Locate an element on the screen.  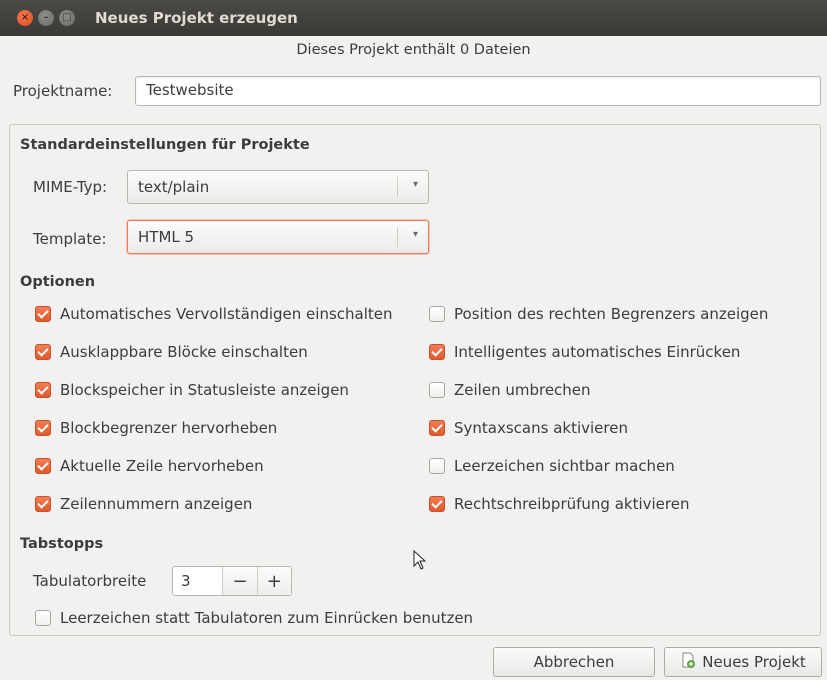
option-spellcheck: Rechtschreibprüfung aktivieren is located at coordinates (559, 504).